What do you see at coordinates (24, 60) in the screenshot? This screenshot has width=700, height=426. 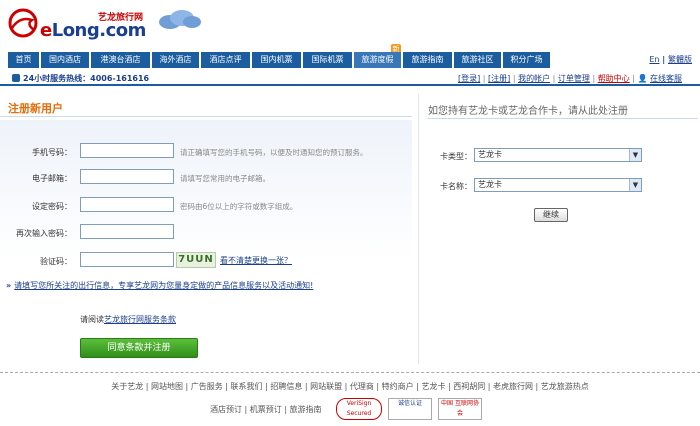 I see `nav-home: 首页` at bounding box center [24, 60].